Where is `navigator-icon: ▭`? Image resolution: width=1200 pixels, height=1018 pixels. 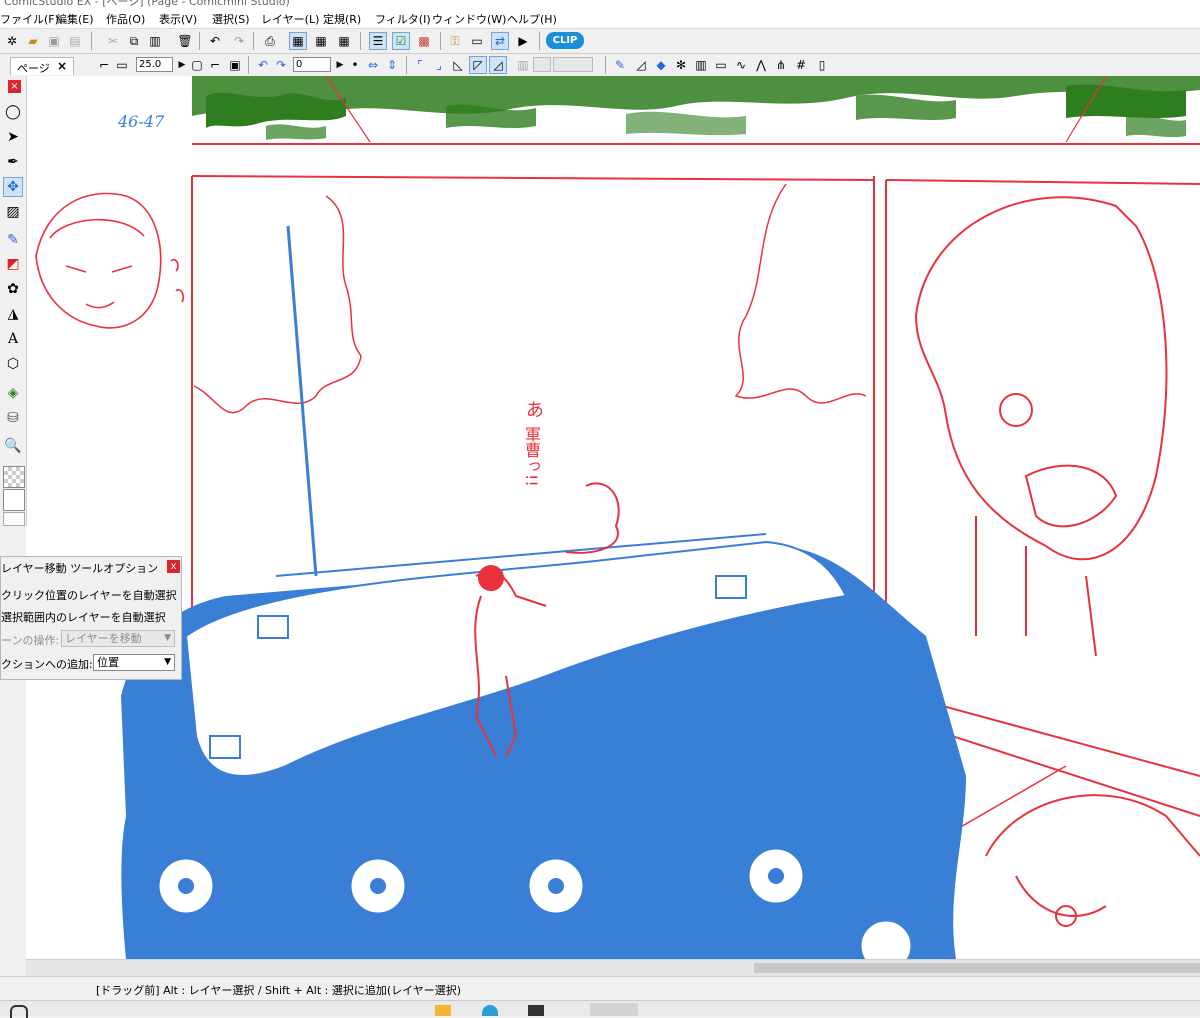
navigator-icon: ▭ is located at coordinates (477, 41).